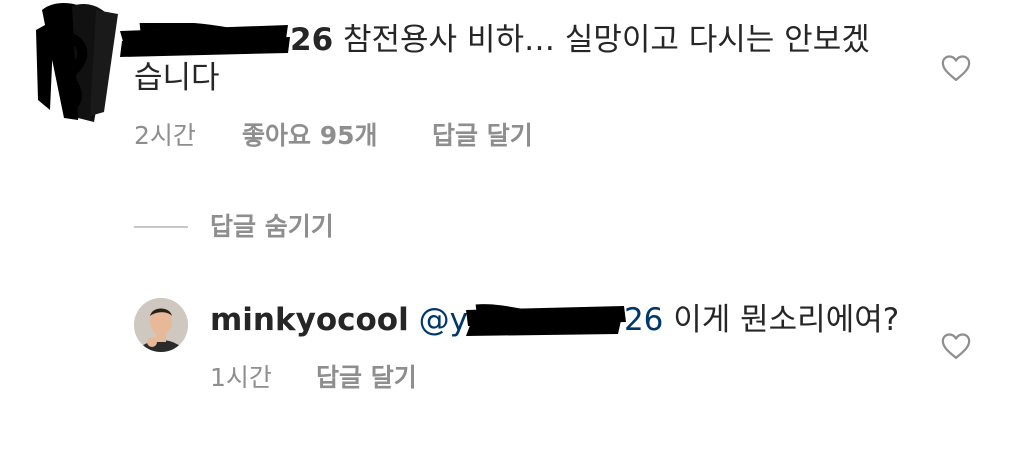  I want to click on redacted-username, so click(205, 41).